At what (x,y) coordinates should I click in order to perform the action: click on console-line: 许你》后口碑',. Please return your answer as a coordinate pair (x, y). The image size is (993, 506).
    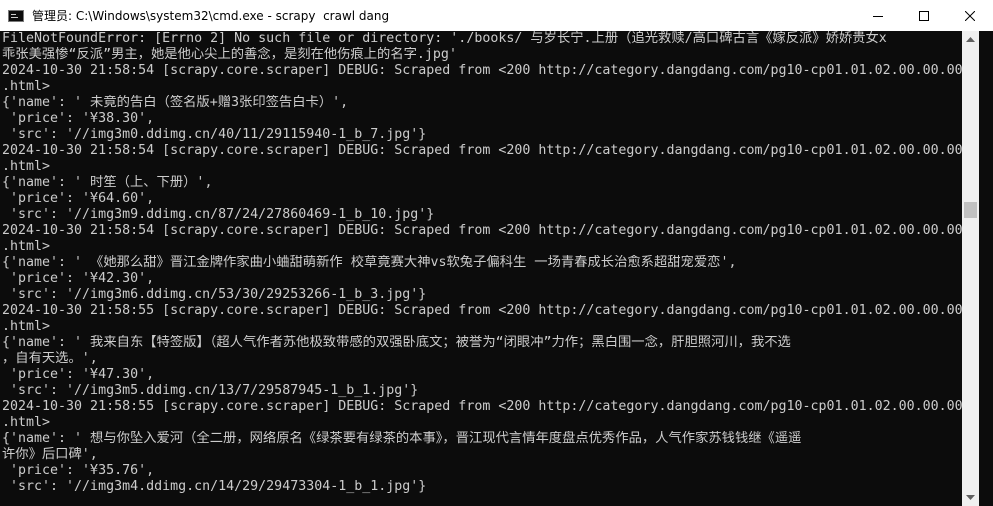
    Looking at the image, I should click on (50, 454).